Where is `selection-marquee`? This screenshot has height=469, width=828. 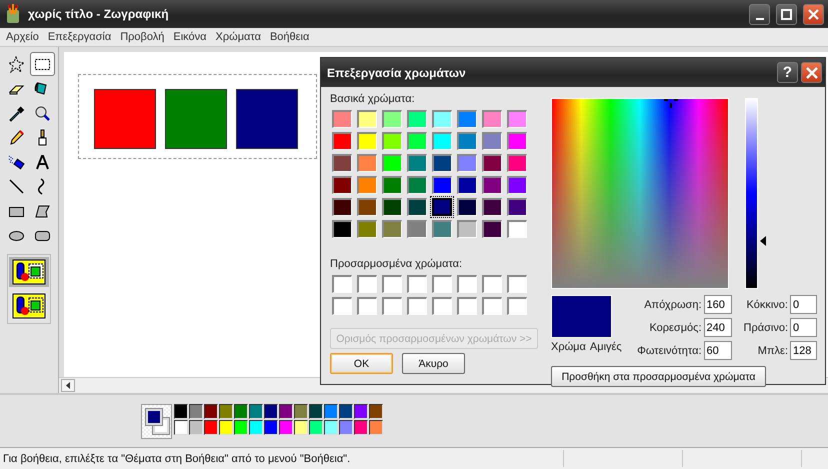
selection-marquee is located at coordinates (197, 116).